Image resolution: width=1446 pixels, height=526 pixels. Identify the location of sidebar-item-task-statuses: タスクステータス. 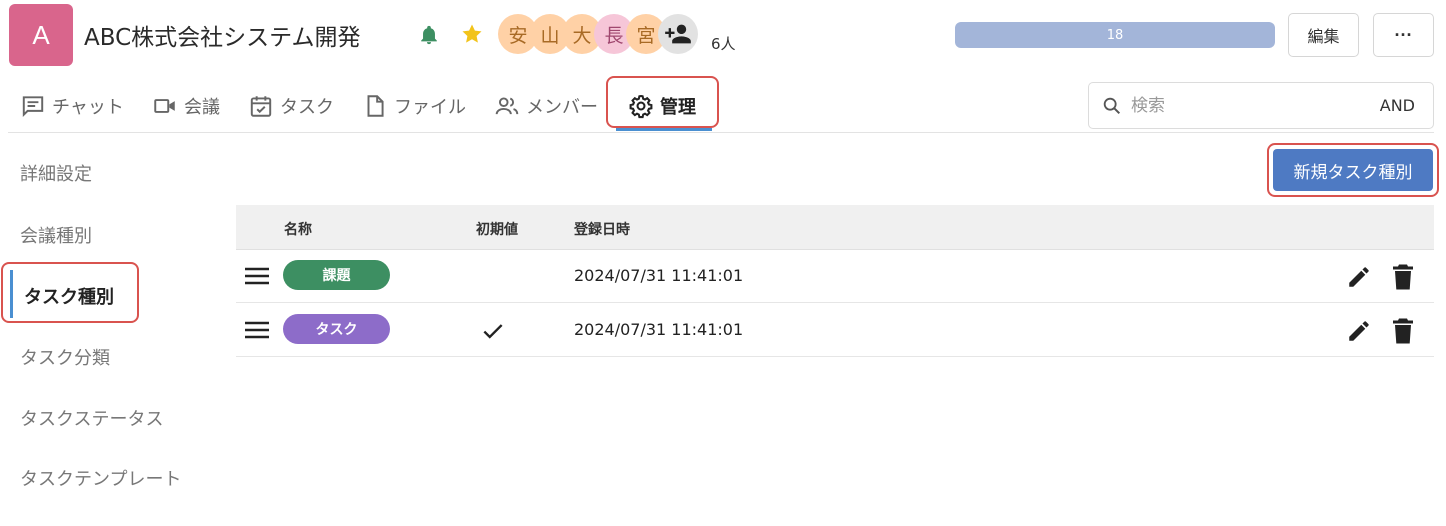
(91, 418).